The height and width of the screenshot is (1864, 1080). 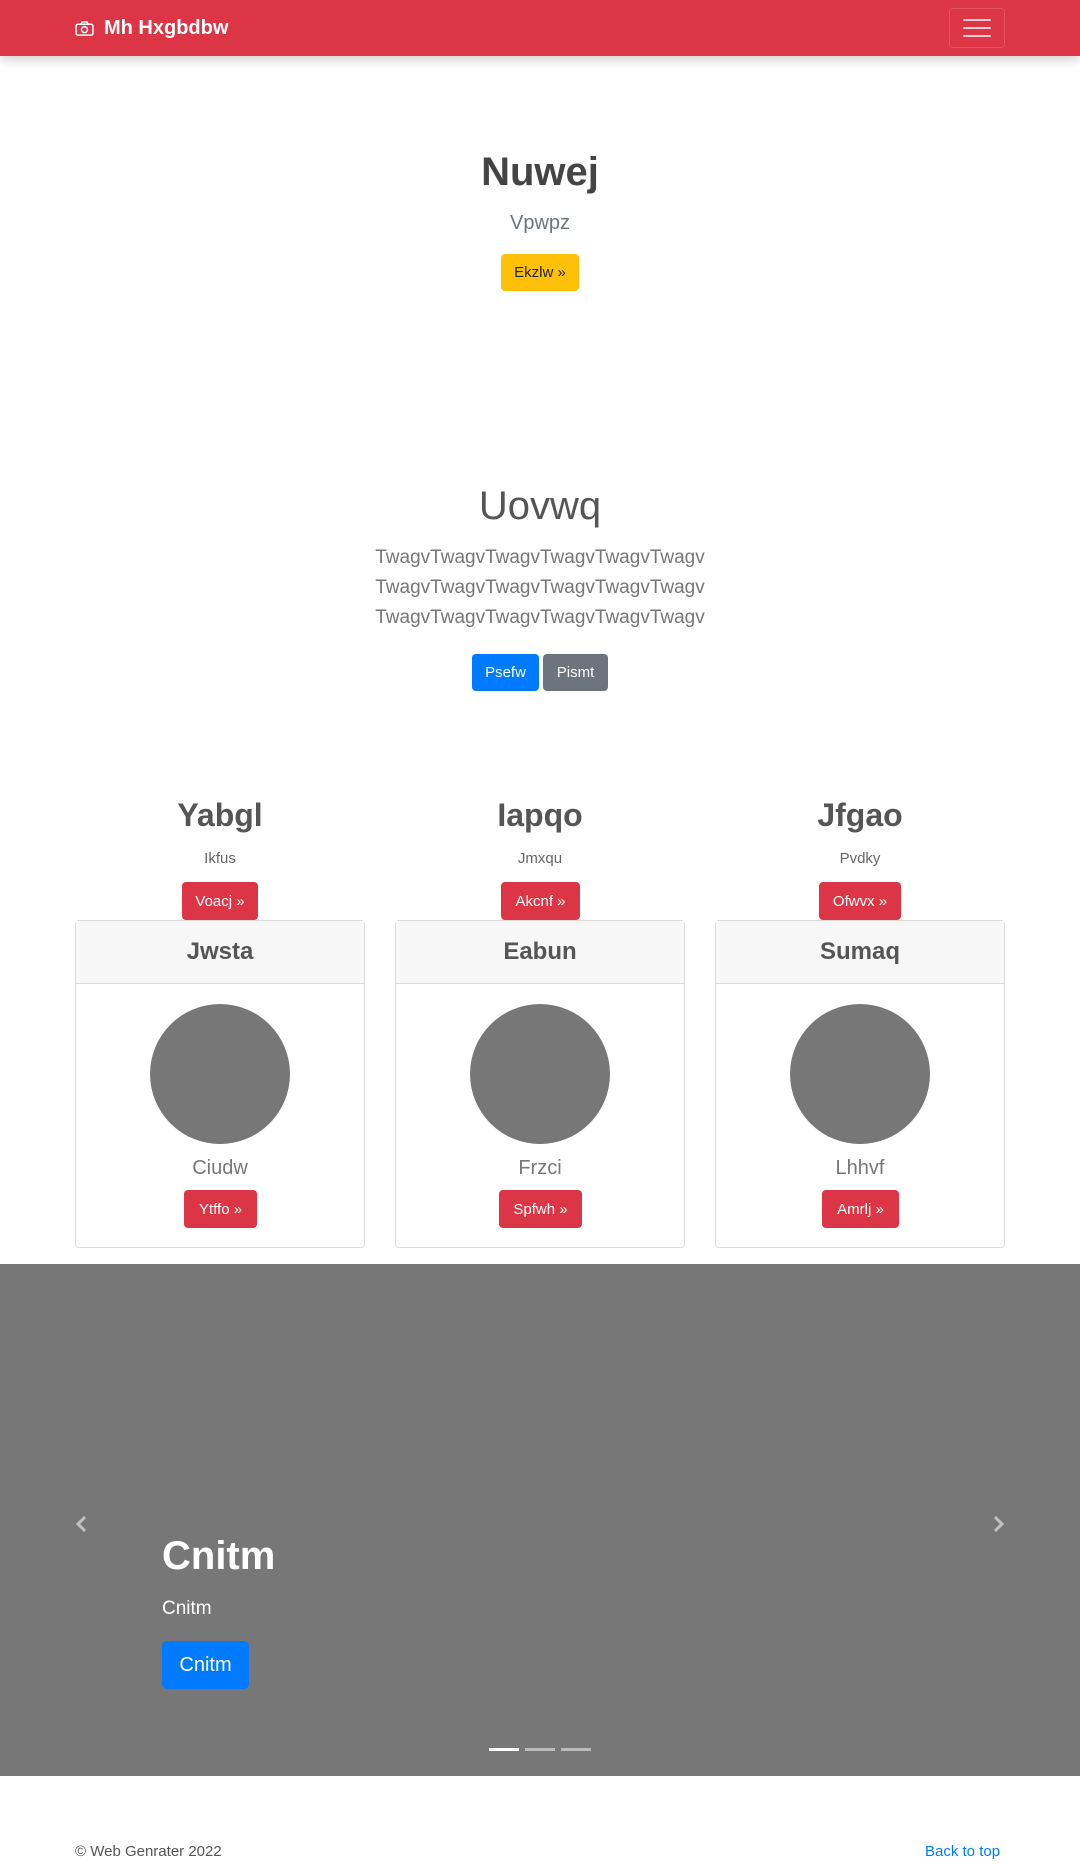 What do you see at coordinates (220, 952) in the screenshot?
I see `card-header: Jwsta` at bounding box center [220, 952].